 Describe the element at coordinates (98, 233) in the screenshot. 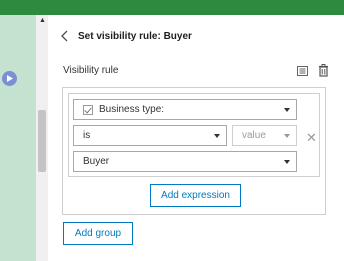

I see `add-group-button: Add group` at that location.